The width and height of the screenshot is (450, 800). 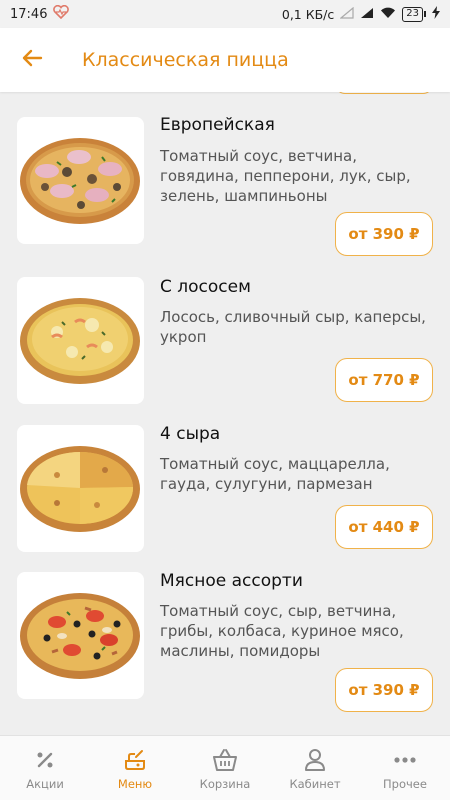 I want to click on product-description: Лосось, сливочный сыр, каперсы, укроп, so click(x=293, y=327).